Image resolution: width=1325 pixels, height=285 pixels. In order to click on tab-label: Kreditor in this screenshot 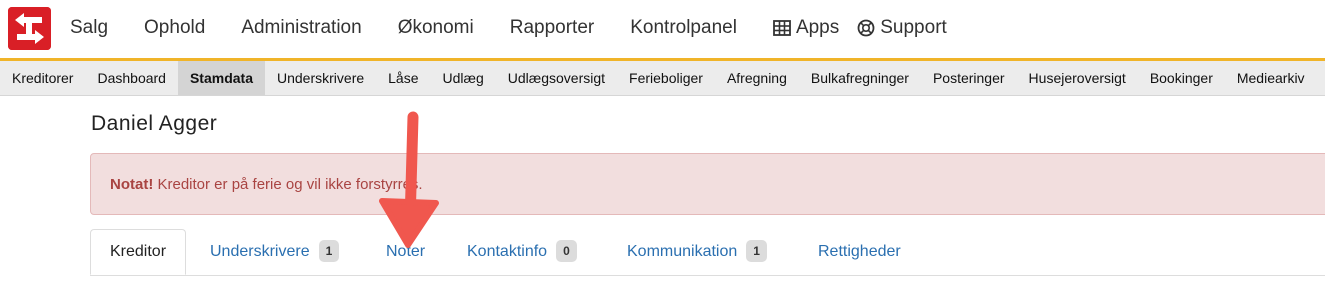, I will do `click(138, 251)`.